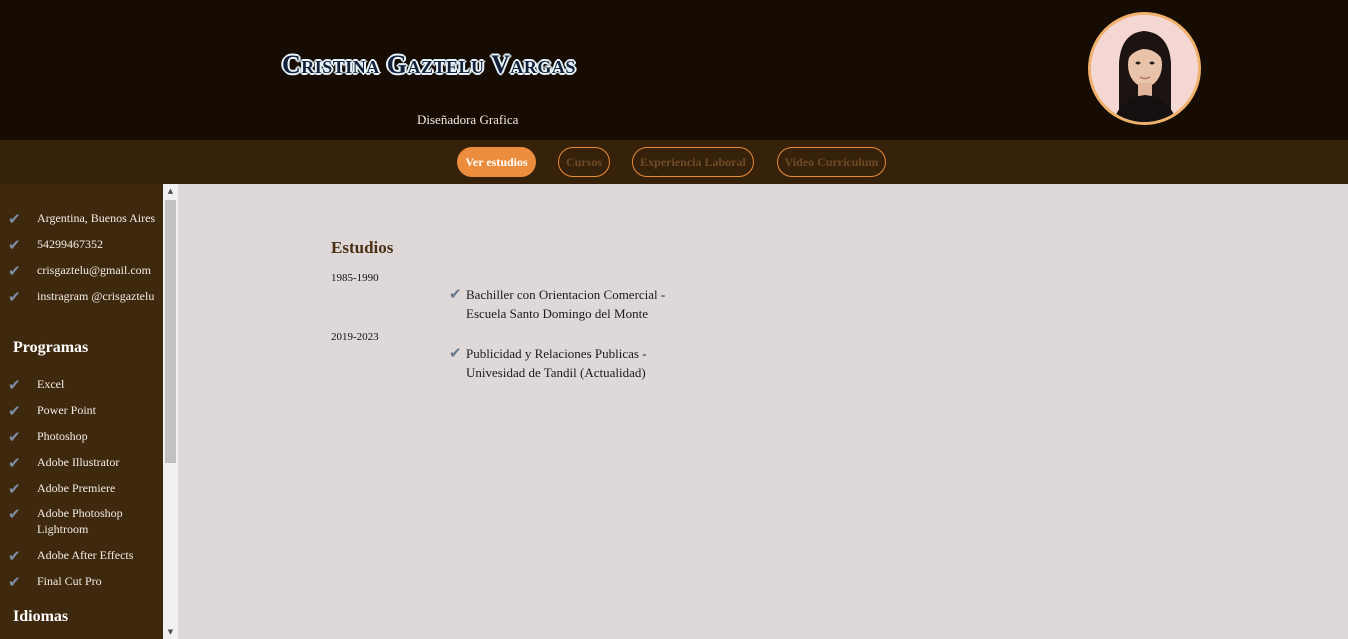 This screenshot has height=639, width=1348. What do you see at coordinates (62, 436) in the screenshot?
I see `sidebar-item-label: Photoshop` at bounding box center [62, 436].